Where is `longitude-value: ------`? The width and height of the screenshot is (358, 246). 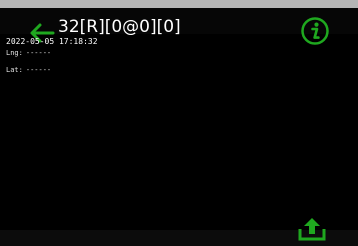
longitude-value: ------ is located at coordinates (38, 53).